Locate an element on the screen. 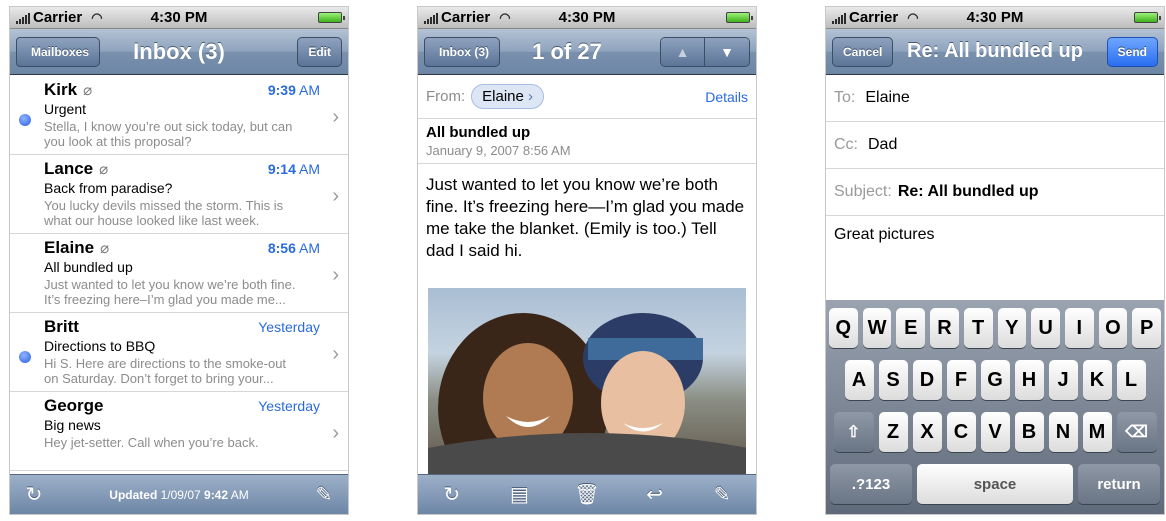 This screenshot has width=1166, height=521. subject-value: Re: All bundled up is located at coordinates (968, 191).